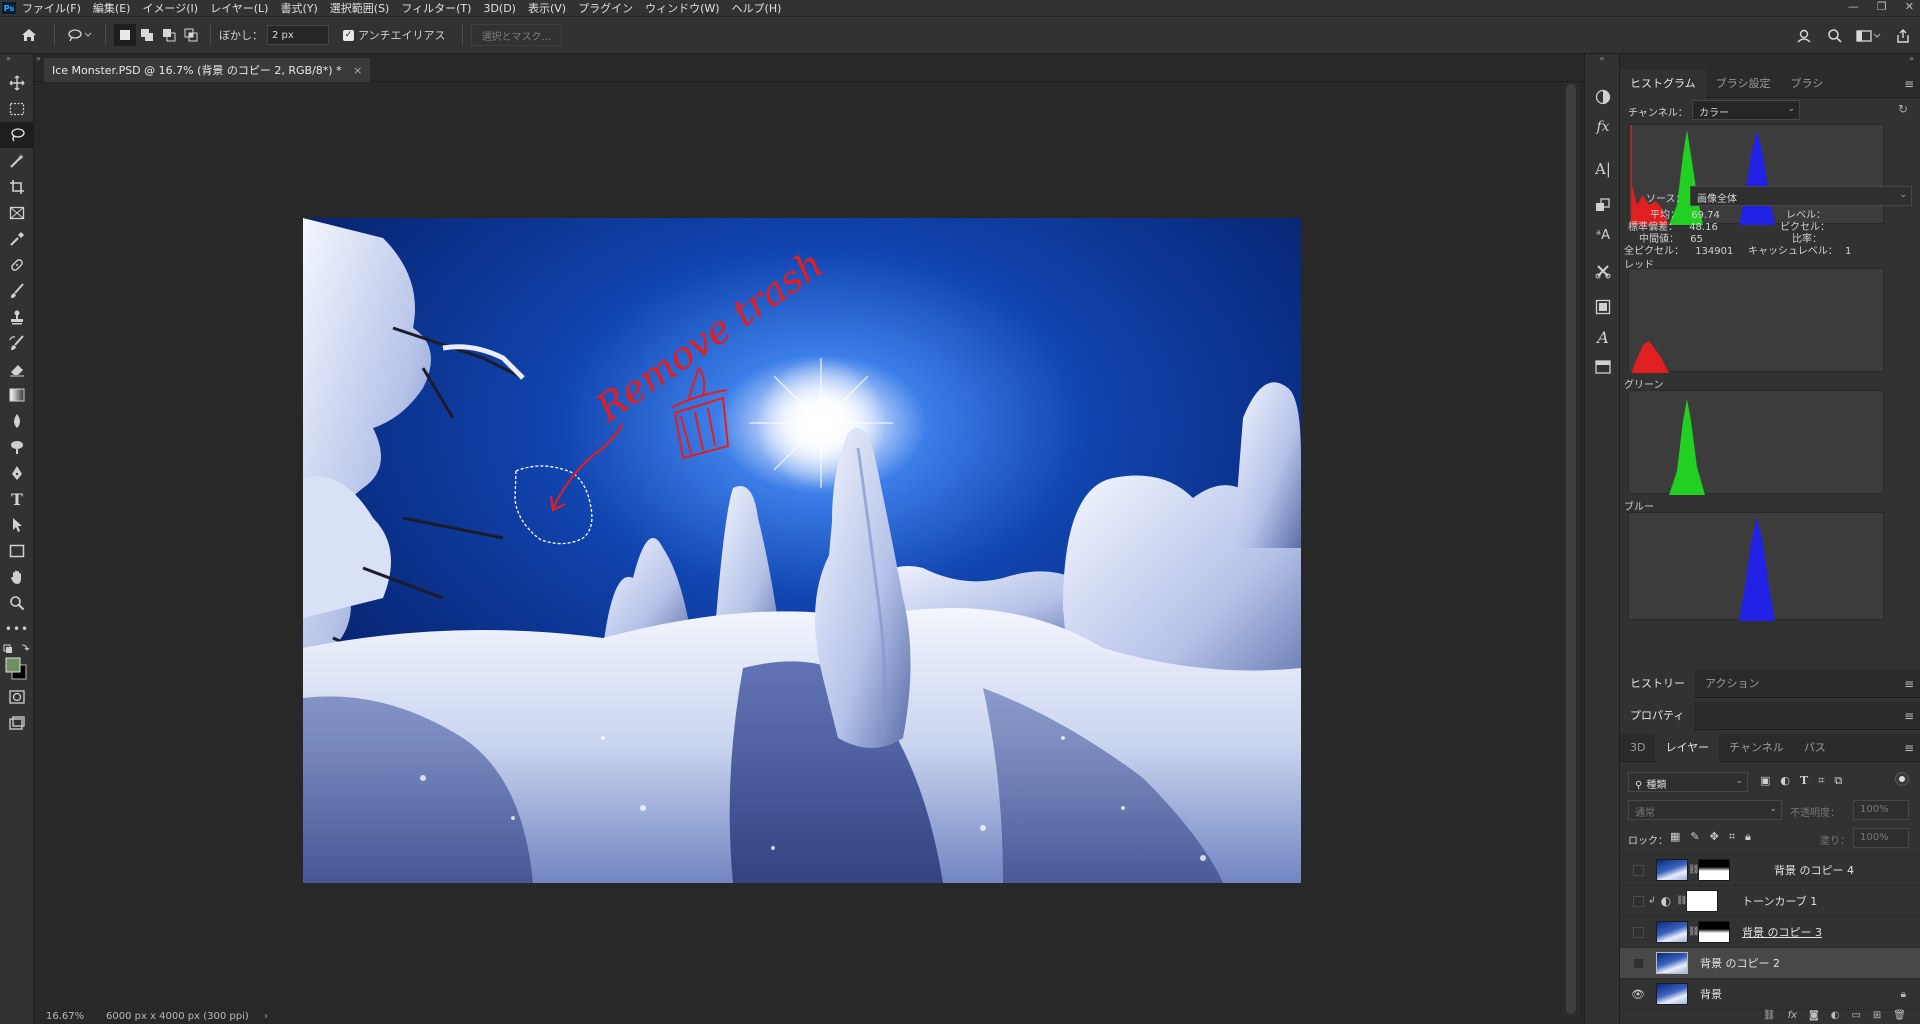  I want to click on tool-presets-icon, so click(1603, 271).